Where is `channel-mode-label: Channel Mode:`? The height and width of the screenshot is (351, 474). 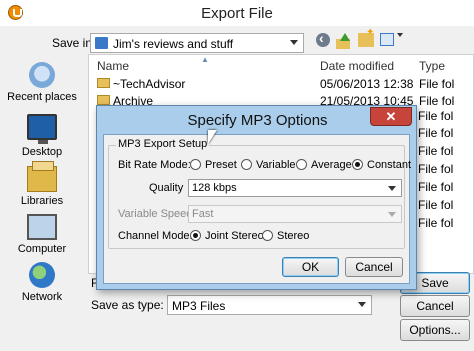 channel-mode-label: Channel Mode: is located at coordinates (155, 236).